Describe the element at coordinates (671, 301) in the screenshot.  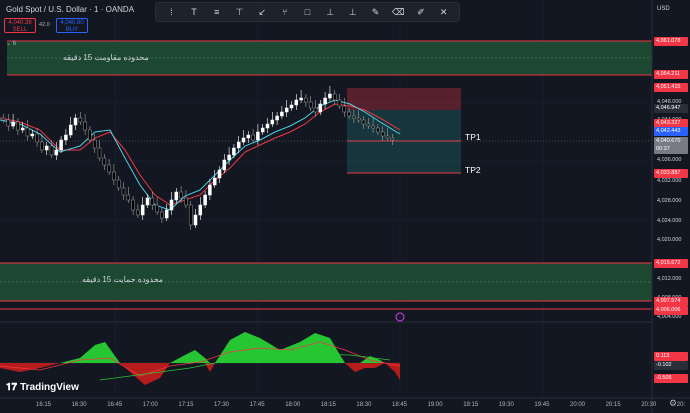
I see `price-tag: 4,007.574` at that location.